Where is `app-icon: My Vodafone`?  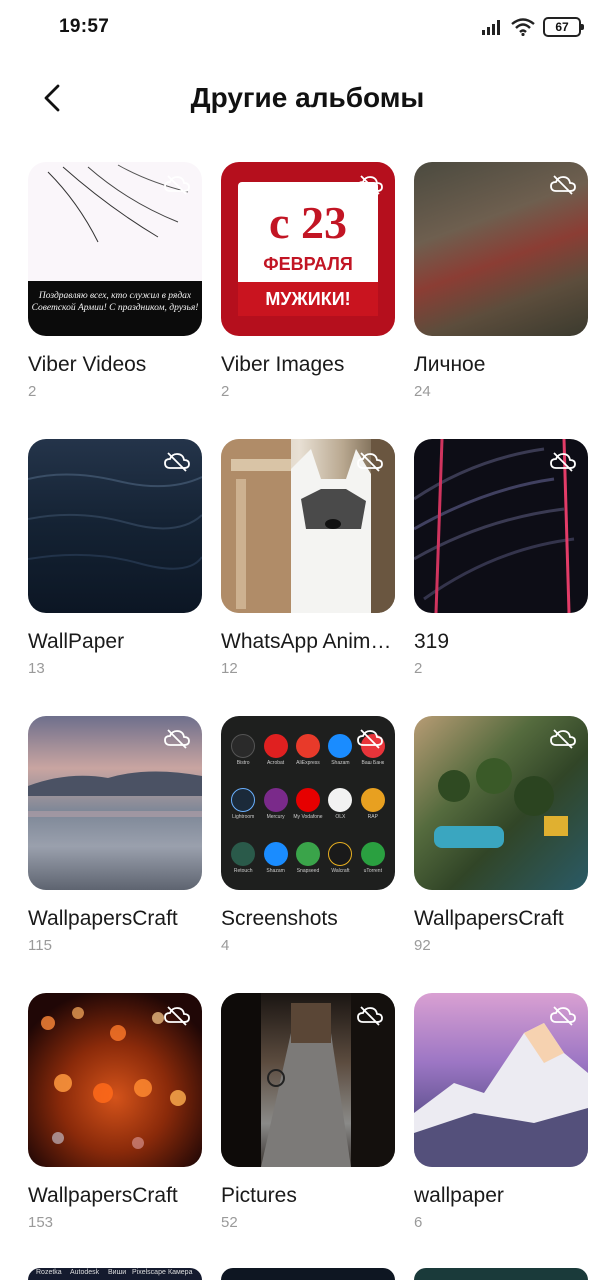
app-icon: My Vodafone is located at coordinates (308, 812).